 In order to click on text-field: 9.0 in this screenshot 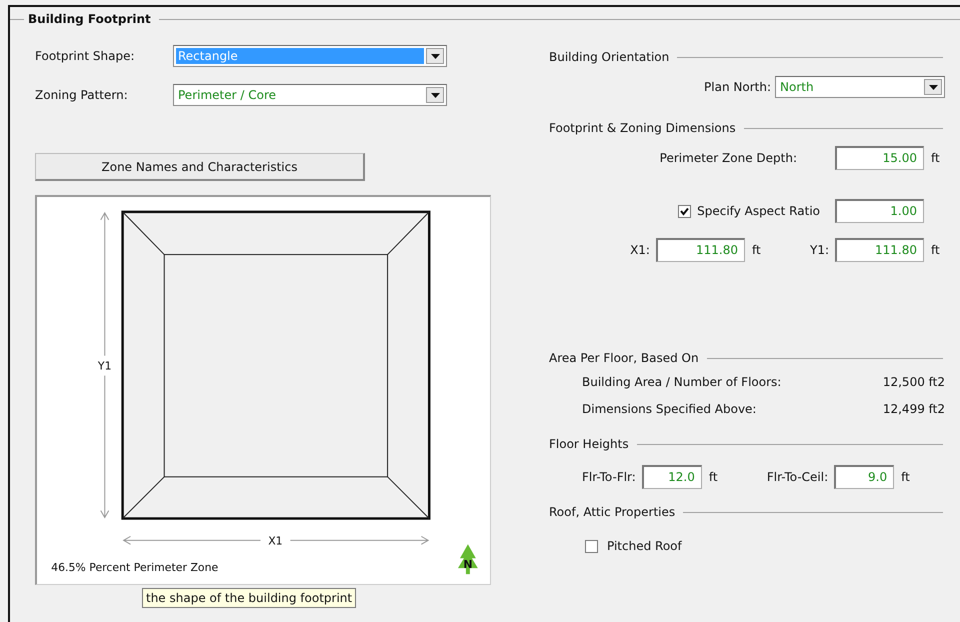, I will do `click(864, 477)`.